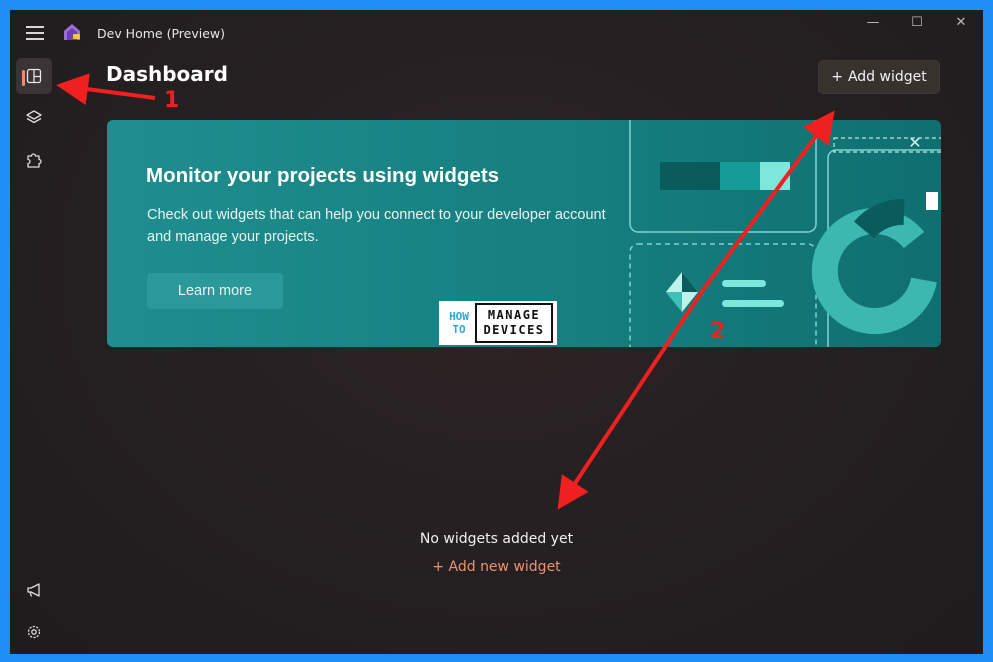 This screenshot has height=662, width=993. I want to click on howtomanagedevices-watermark: HOW TO MANAGE DEVICES, so click(498, 323).